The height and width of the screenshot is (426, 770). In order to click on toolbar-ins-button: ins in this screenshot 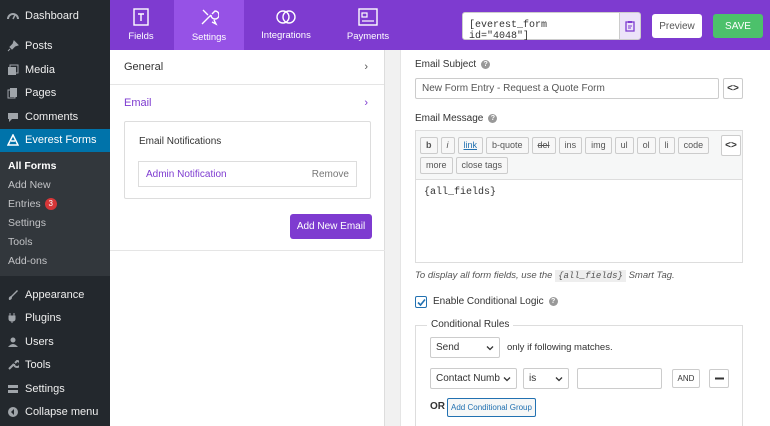, I will do `click(570, 145)`.